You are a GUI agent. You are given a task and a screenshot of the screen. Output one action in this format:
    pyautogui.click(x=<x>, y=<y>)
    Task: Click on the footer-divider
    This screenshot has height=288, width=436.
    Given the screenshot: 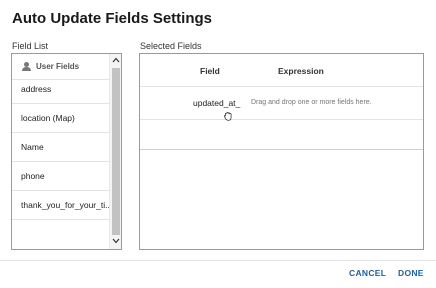 What is the action you would take?
    pyautogui.click(x=218, y=260)
    